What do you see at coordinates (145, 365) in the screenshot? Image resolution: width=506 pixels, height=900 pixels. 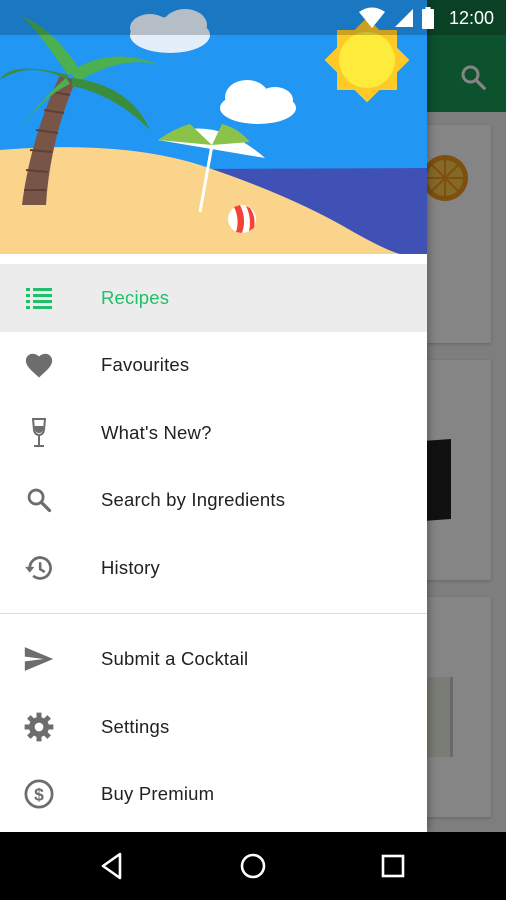 I see `drawer-item-label: Favourites` at bounding box center [145, 365].